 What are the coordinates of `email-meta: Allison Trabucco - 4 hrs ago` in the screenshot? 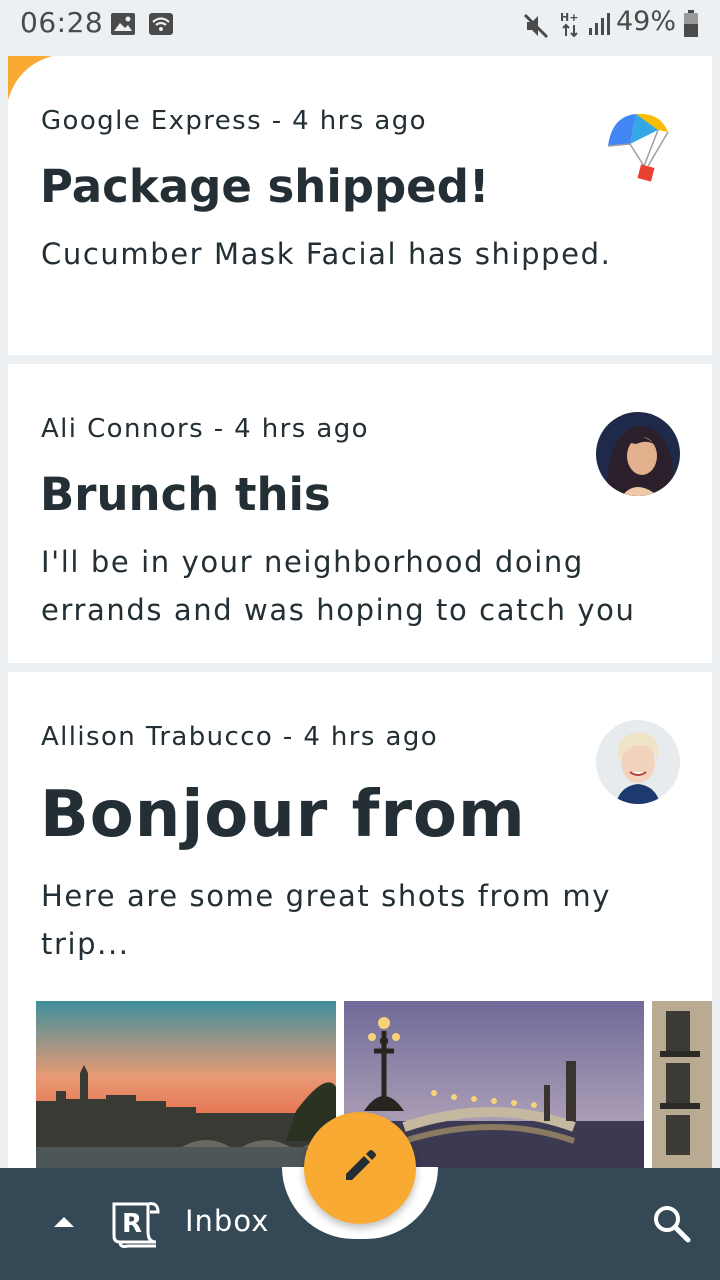 It's located at (240, 737).